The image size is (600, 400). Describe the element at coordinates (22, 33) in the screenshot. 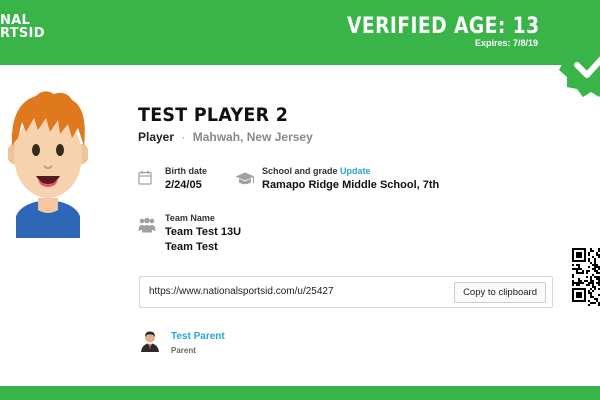

I see `logo-line-2: RTSID` at that location.